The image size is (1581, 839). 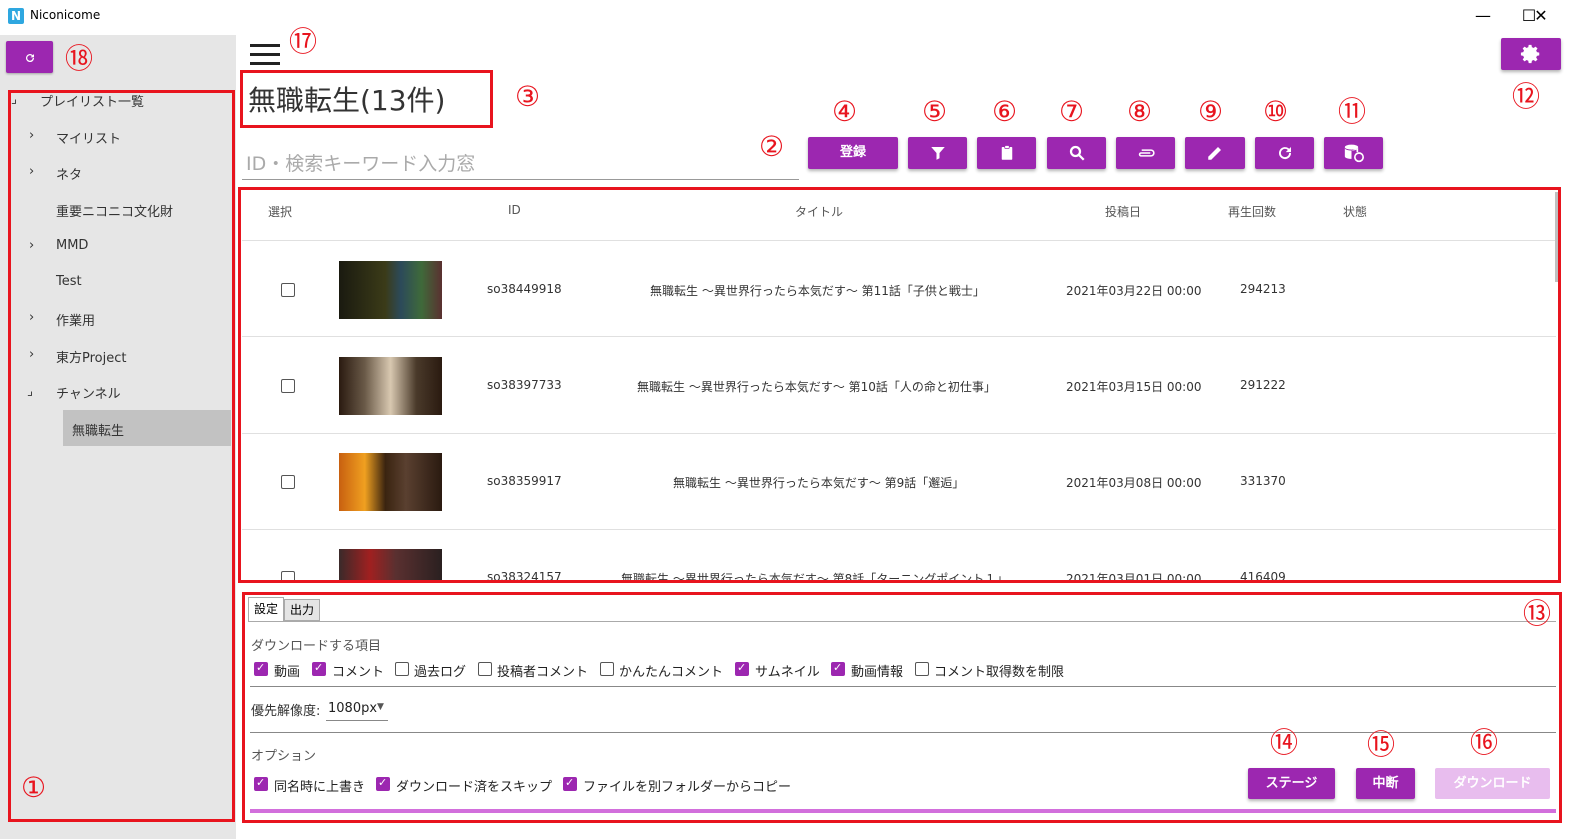 What do you see at coordinates (1140, 111) in the screenshot?
I see `annotation-8: ⑧` at bounding box center [1140, 111].